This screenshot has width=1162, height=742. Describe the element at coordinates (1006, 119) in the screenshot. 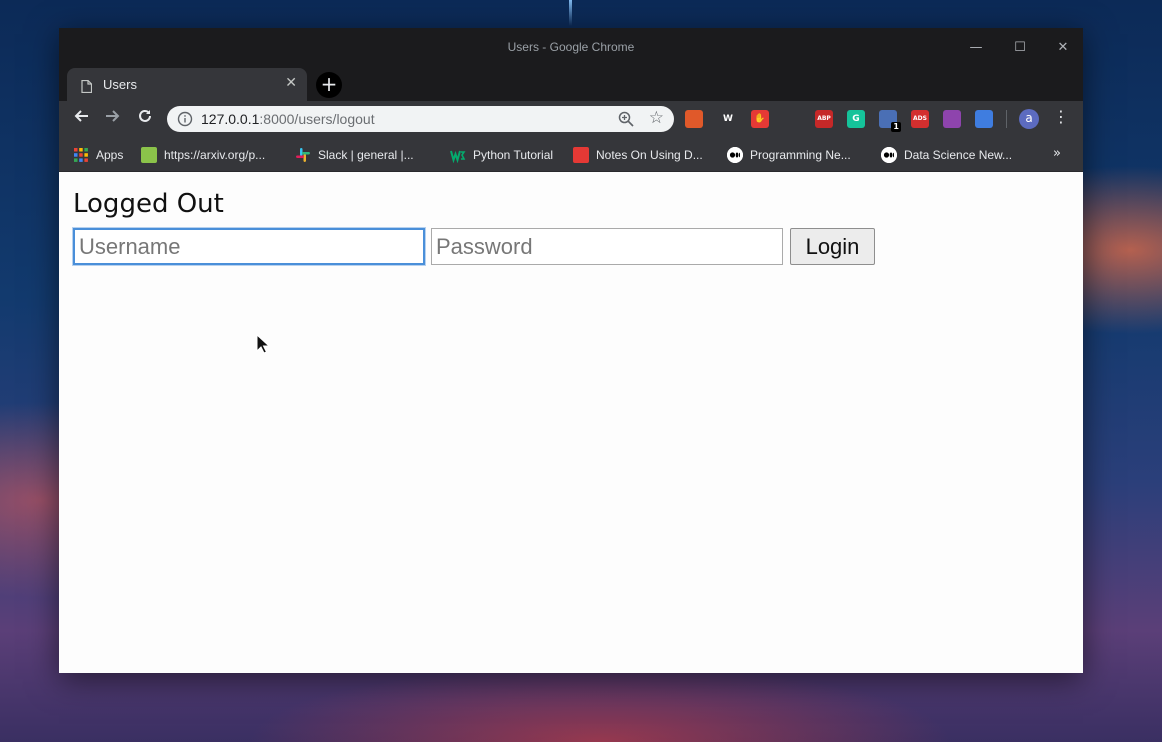

I see `toolbar-separator` at that location.